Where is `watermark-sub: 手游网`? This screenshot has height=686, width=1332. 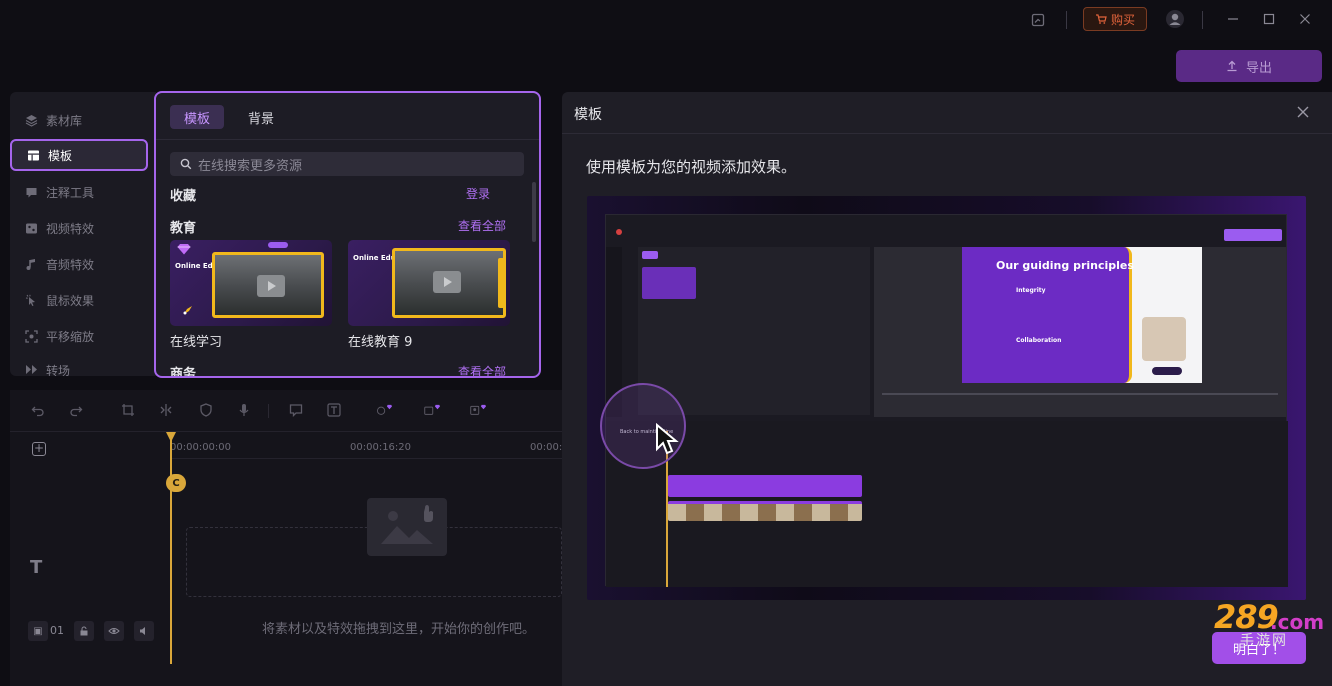 watermark-sub: 手游网 is located at coordinates (1264, 641).